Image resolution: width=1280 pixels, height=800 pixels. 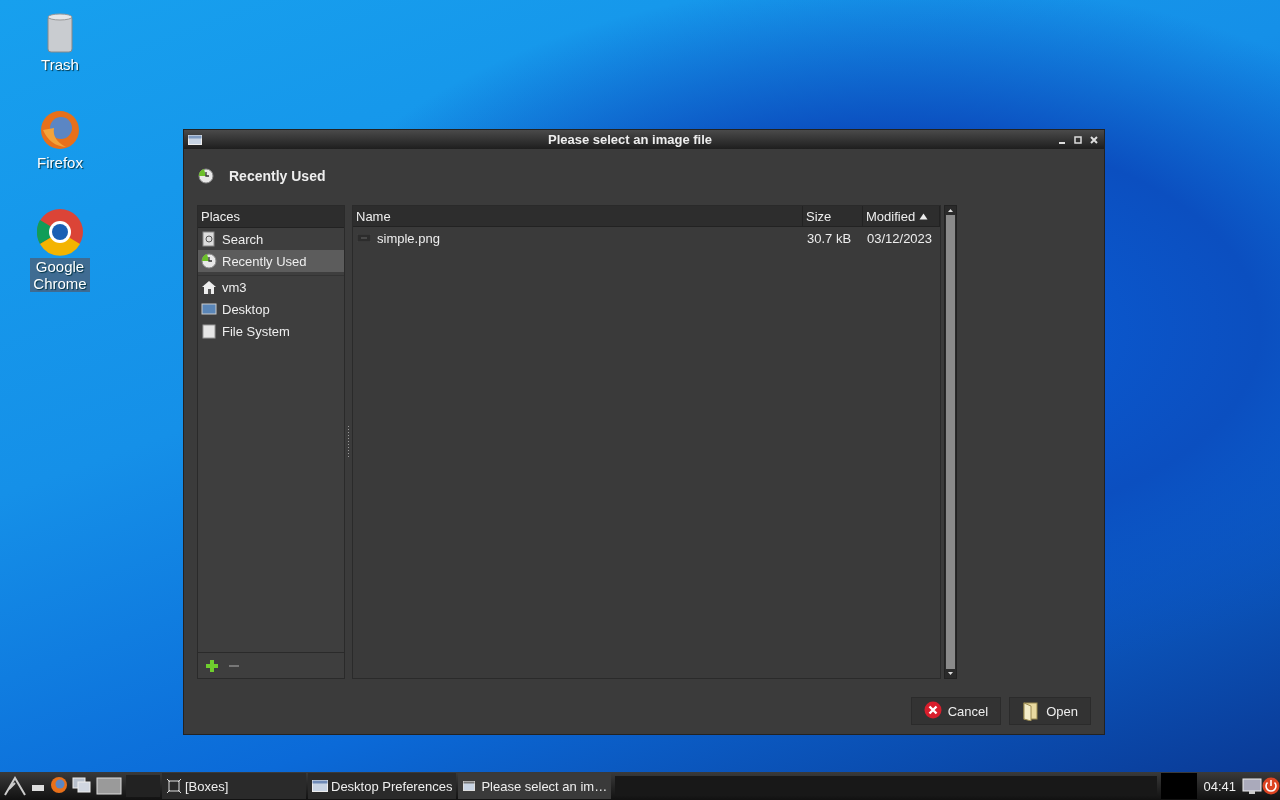 What do you see at coordinates (1050, 711) in the screenshot?
I see `open-button: Open` at bounding box center [1050, 711].